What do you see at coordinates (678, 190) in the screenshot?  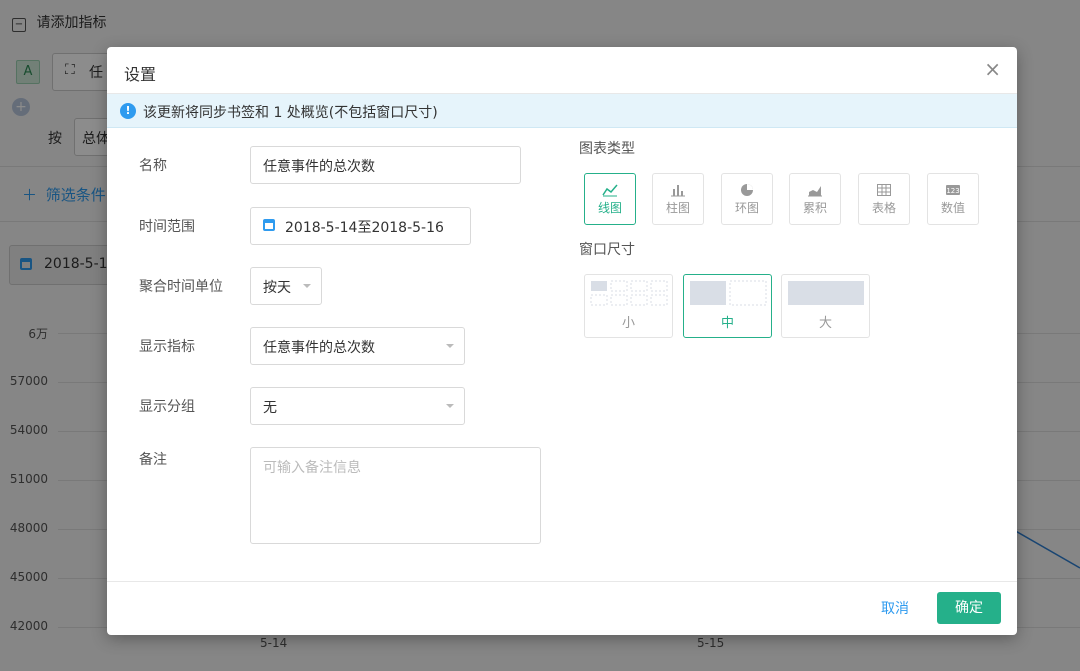 I see `bar-chart-icon` at bounding box center [678, 190].